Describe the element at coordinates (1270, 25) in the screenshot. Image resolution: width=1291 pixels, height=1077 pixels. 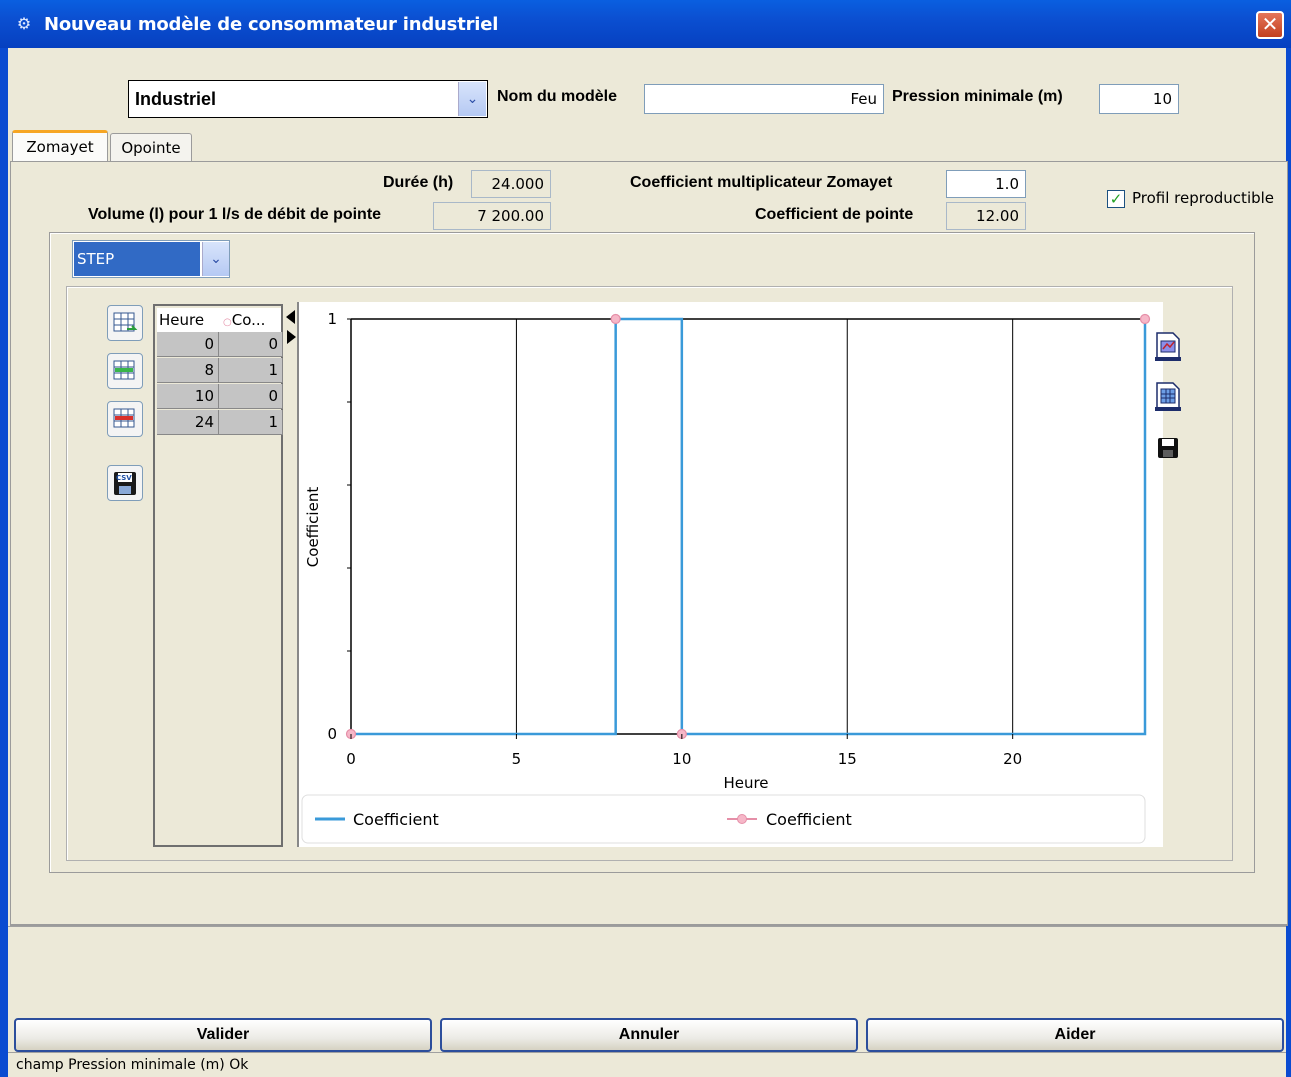
I see `close-button: ✕` at that location.